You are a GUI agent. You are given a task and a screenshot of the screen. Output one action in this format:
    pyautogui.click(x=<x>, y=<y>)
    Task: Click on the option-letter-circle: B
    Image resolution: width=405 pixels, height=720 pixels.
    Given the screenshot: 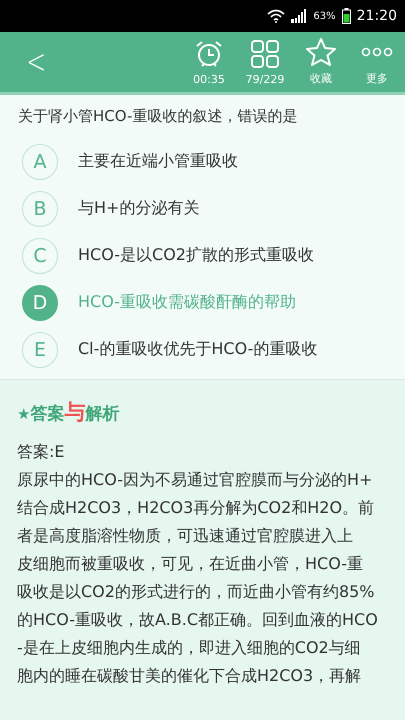 What is the action you would take?
    pyautogui.click(x=40, y=208)
    